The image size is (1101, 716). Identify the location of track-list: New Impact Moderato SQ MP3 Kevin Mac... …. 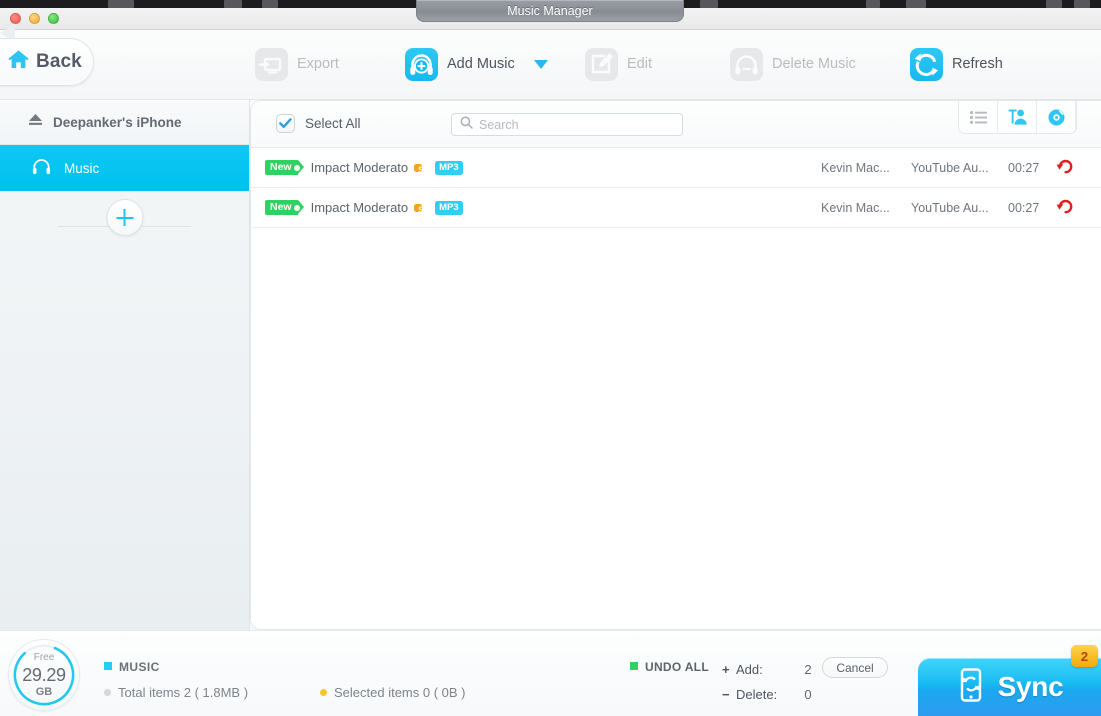
(676, 188).